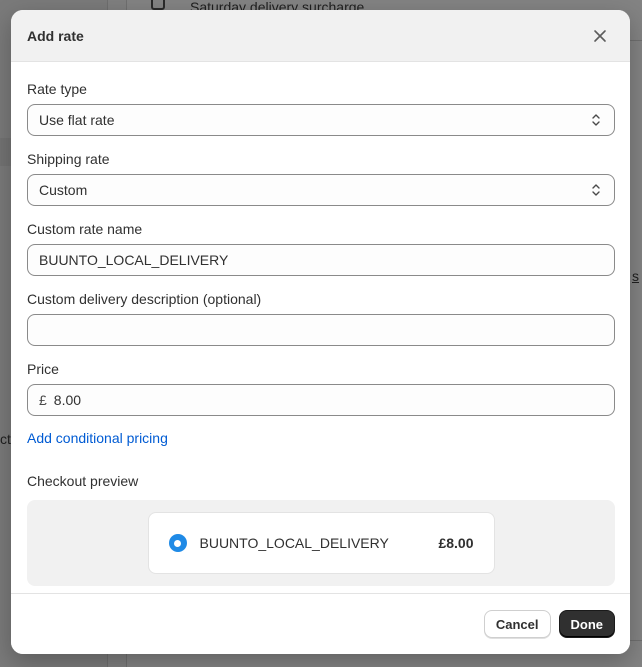 Image resolution: width=642 pixels, height=667 pixels. I want to click on description-field: Custom delivery description (optional), so click(321, 318).